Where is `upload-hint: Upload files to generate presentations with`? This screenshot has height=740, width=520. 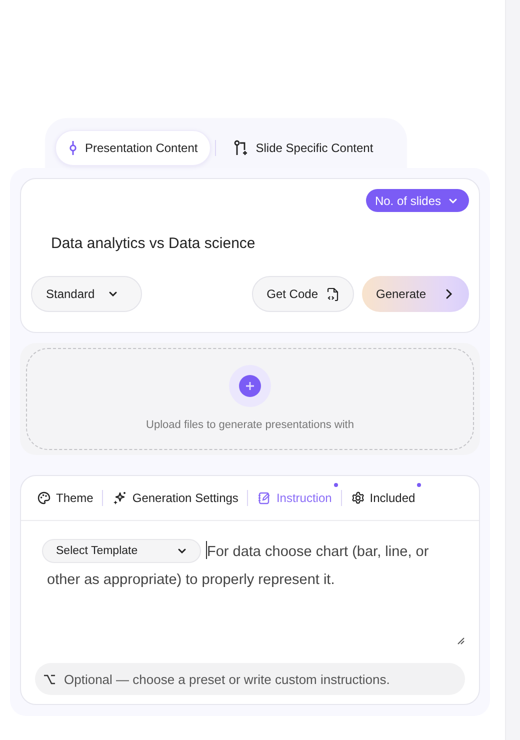
upload-hint: Upload files to generate presentations with is located at coordinates (250, 425).